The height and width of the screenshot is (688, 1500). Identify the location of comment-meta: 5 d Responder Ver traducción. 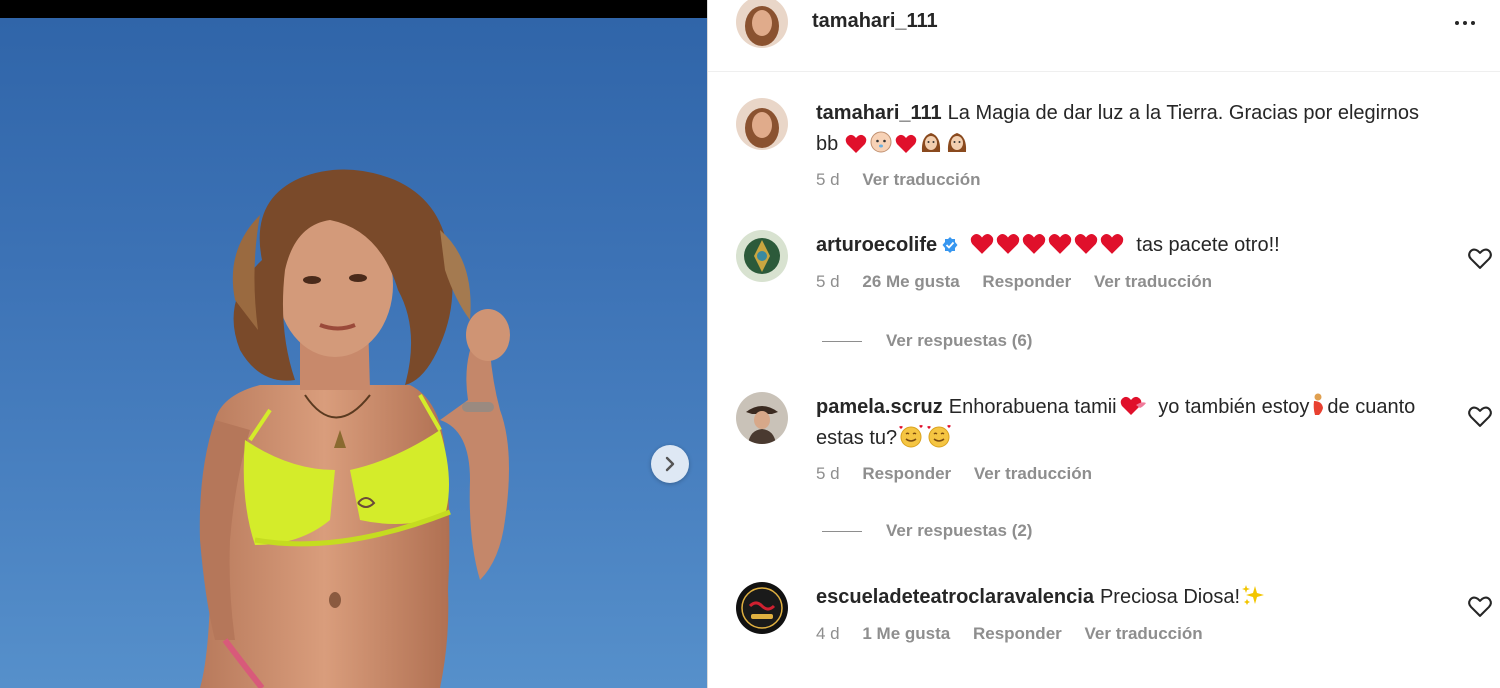
(963, 474).